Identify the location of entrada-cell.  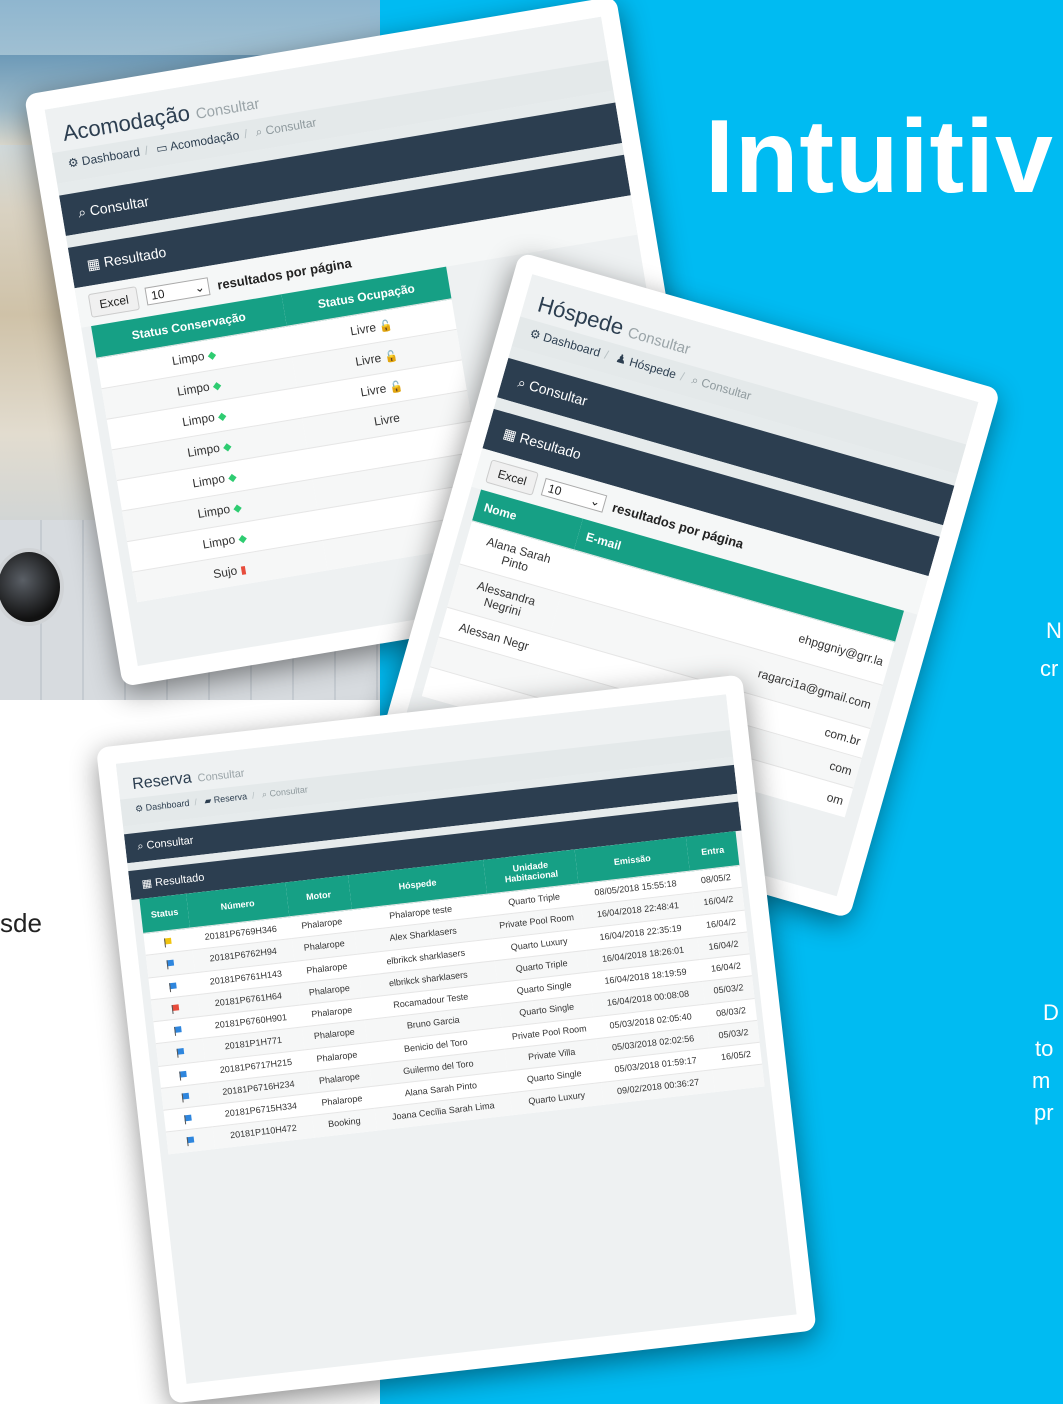
(738, 1078).